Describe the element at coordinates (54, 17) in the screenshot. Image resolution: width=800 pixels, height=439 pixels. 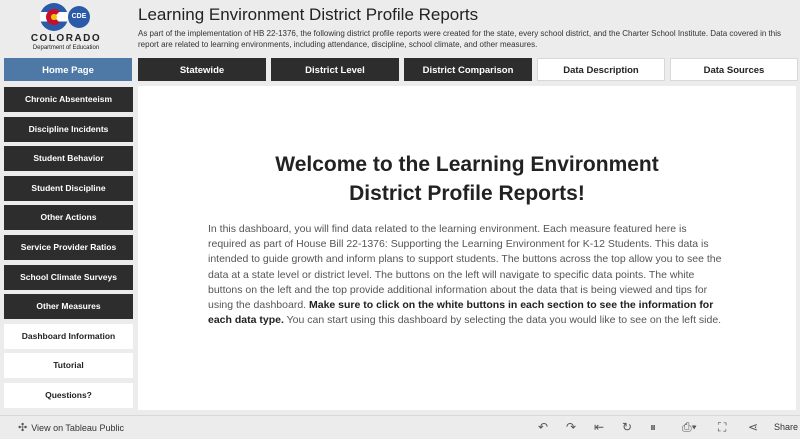
I see `colorado-flag-icon` at that location.